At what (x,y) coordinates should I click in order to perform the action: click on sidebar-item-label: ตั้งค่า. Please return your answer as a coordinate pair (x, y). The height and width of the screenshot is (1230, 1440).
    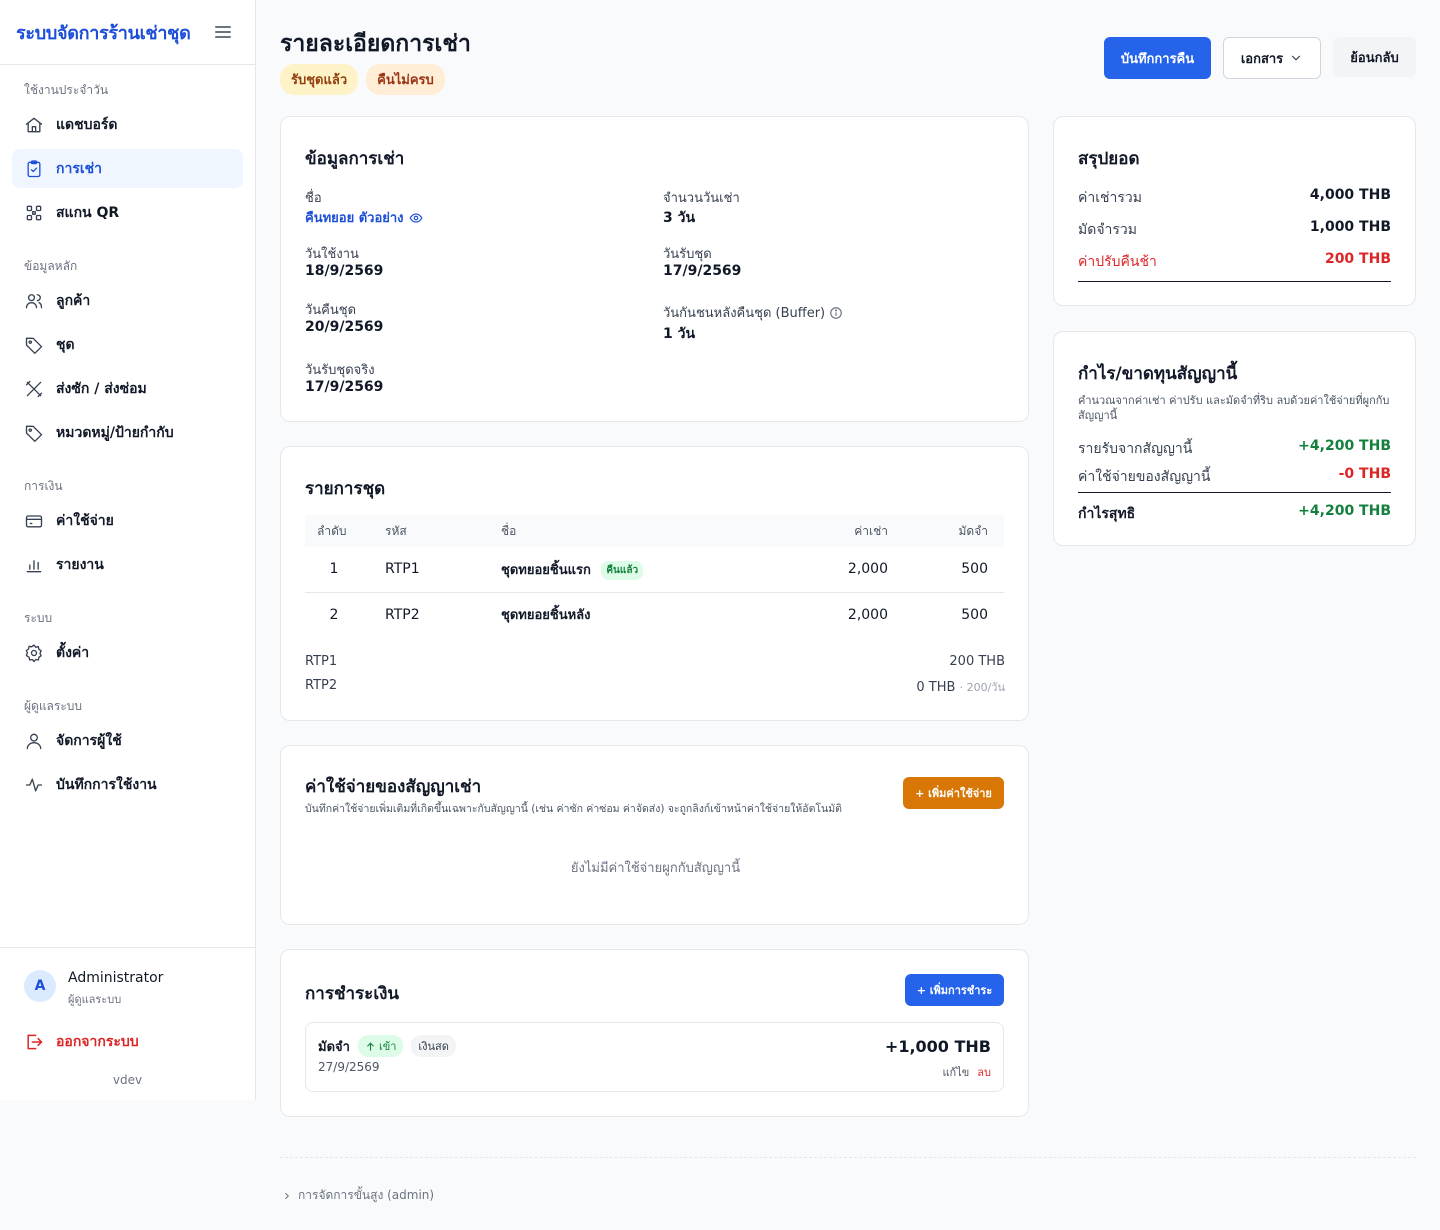
    Looking at the image, I should click on (73, 652).